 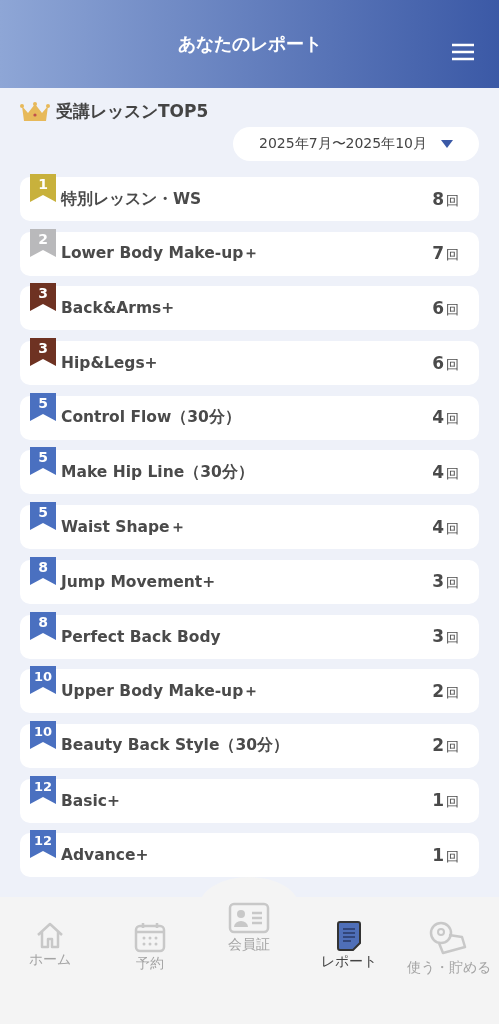 I want to click on lesson-name: Basic+, so click(x=91, y=800).